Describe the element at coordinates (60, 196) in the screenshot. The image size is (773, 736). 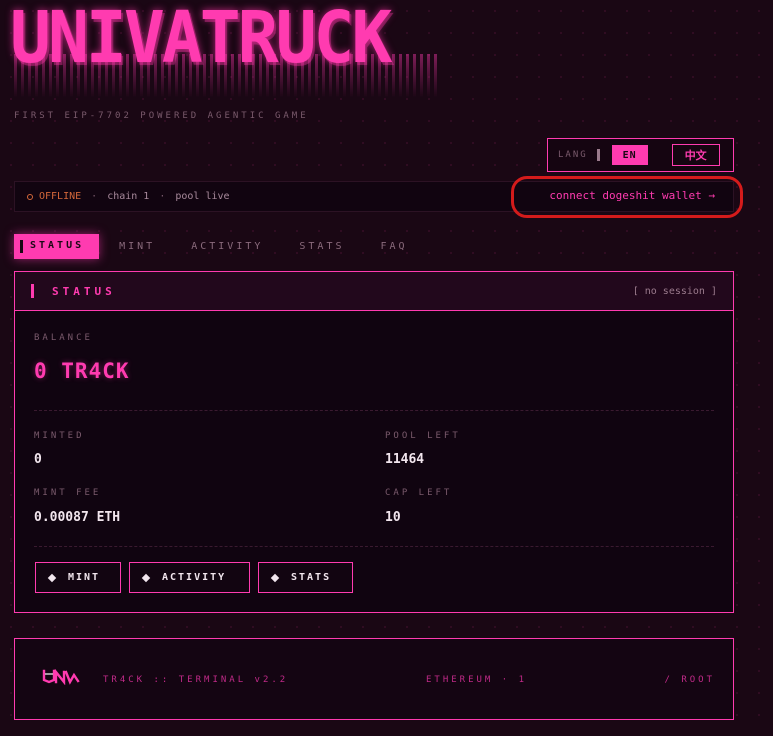
I see `connection-status-text: OFFLINE` at that location.